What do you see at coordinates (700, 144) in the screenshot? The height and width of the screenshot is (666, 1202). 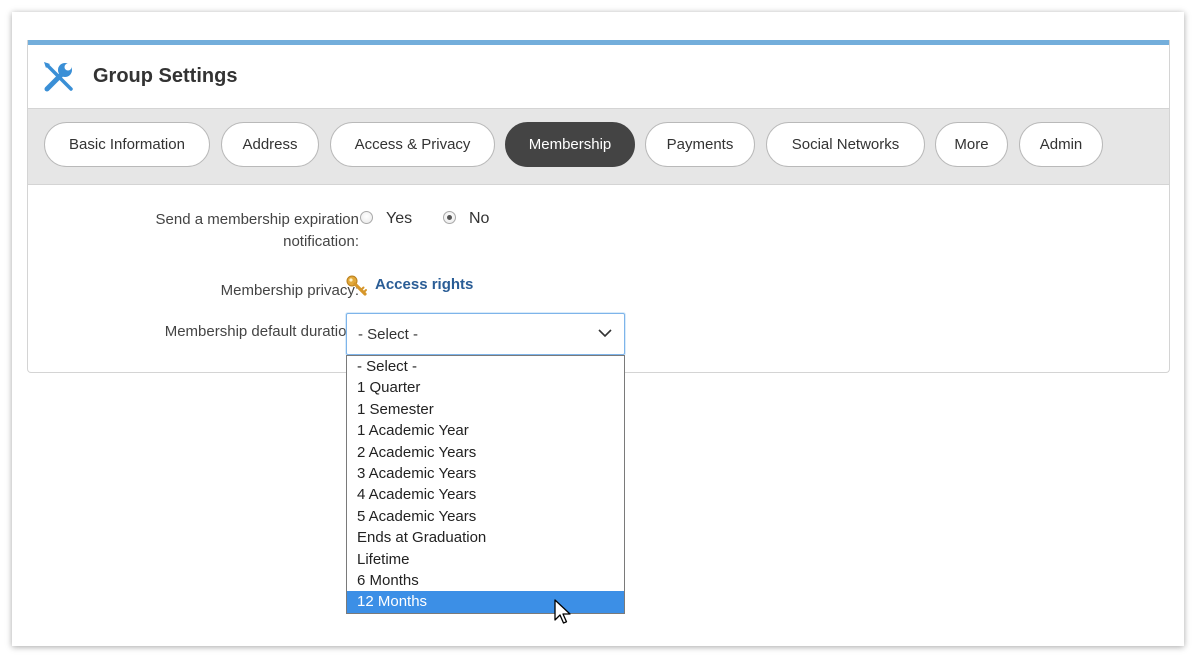 I see `tab-payments: Payments` at bounding box center [700, 144].